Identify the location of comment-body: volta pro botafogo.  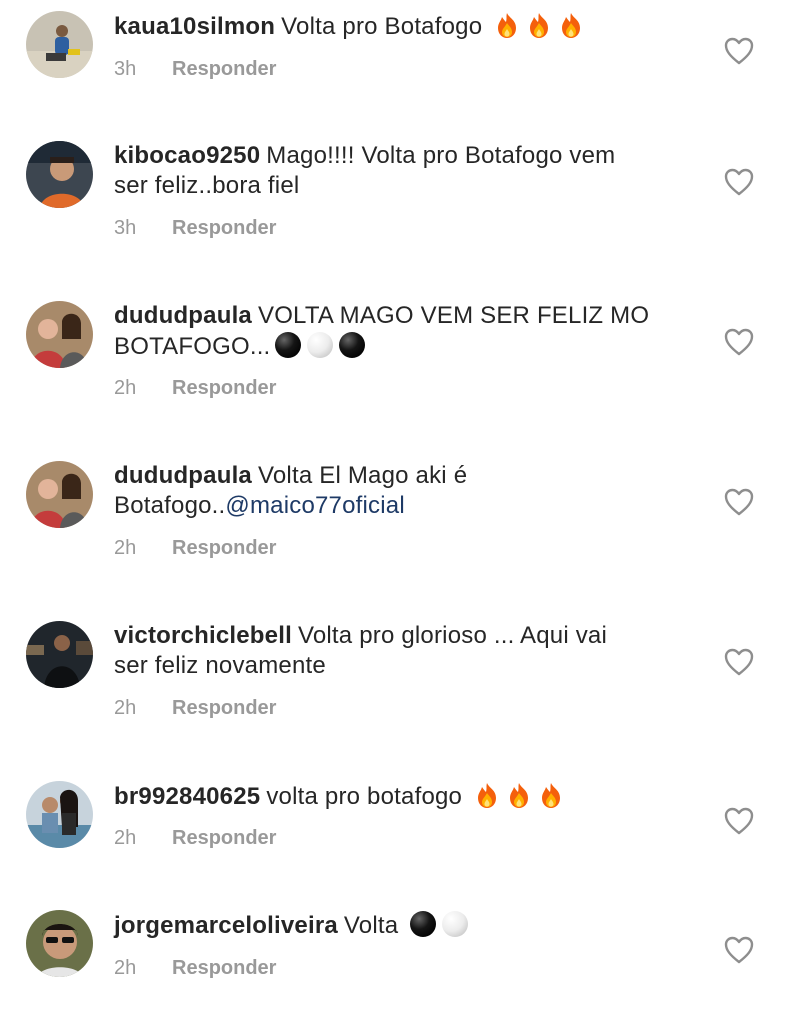
(364, 796).